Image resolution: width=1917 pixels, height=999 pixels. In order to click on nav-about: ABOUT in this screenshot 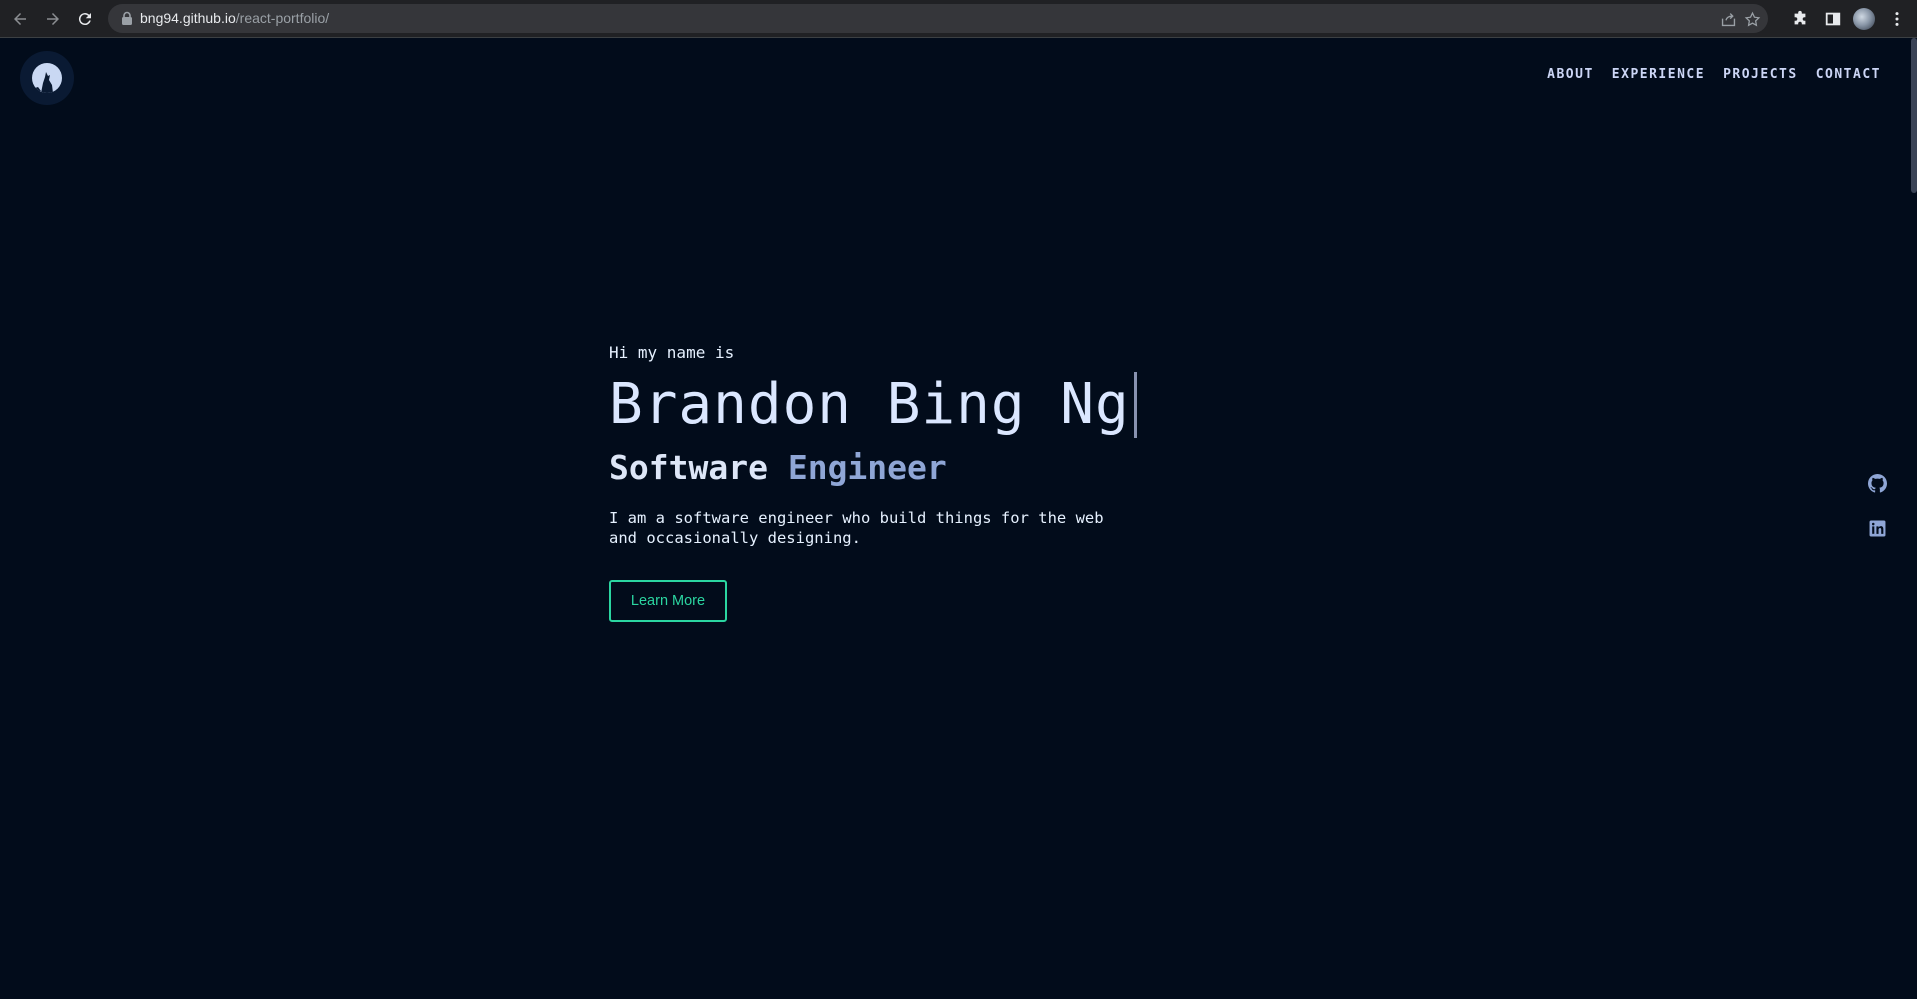, I will do `click(1570, 74)`.